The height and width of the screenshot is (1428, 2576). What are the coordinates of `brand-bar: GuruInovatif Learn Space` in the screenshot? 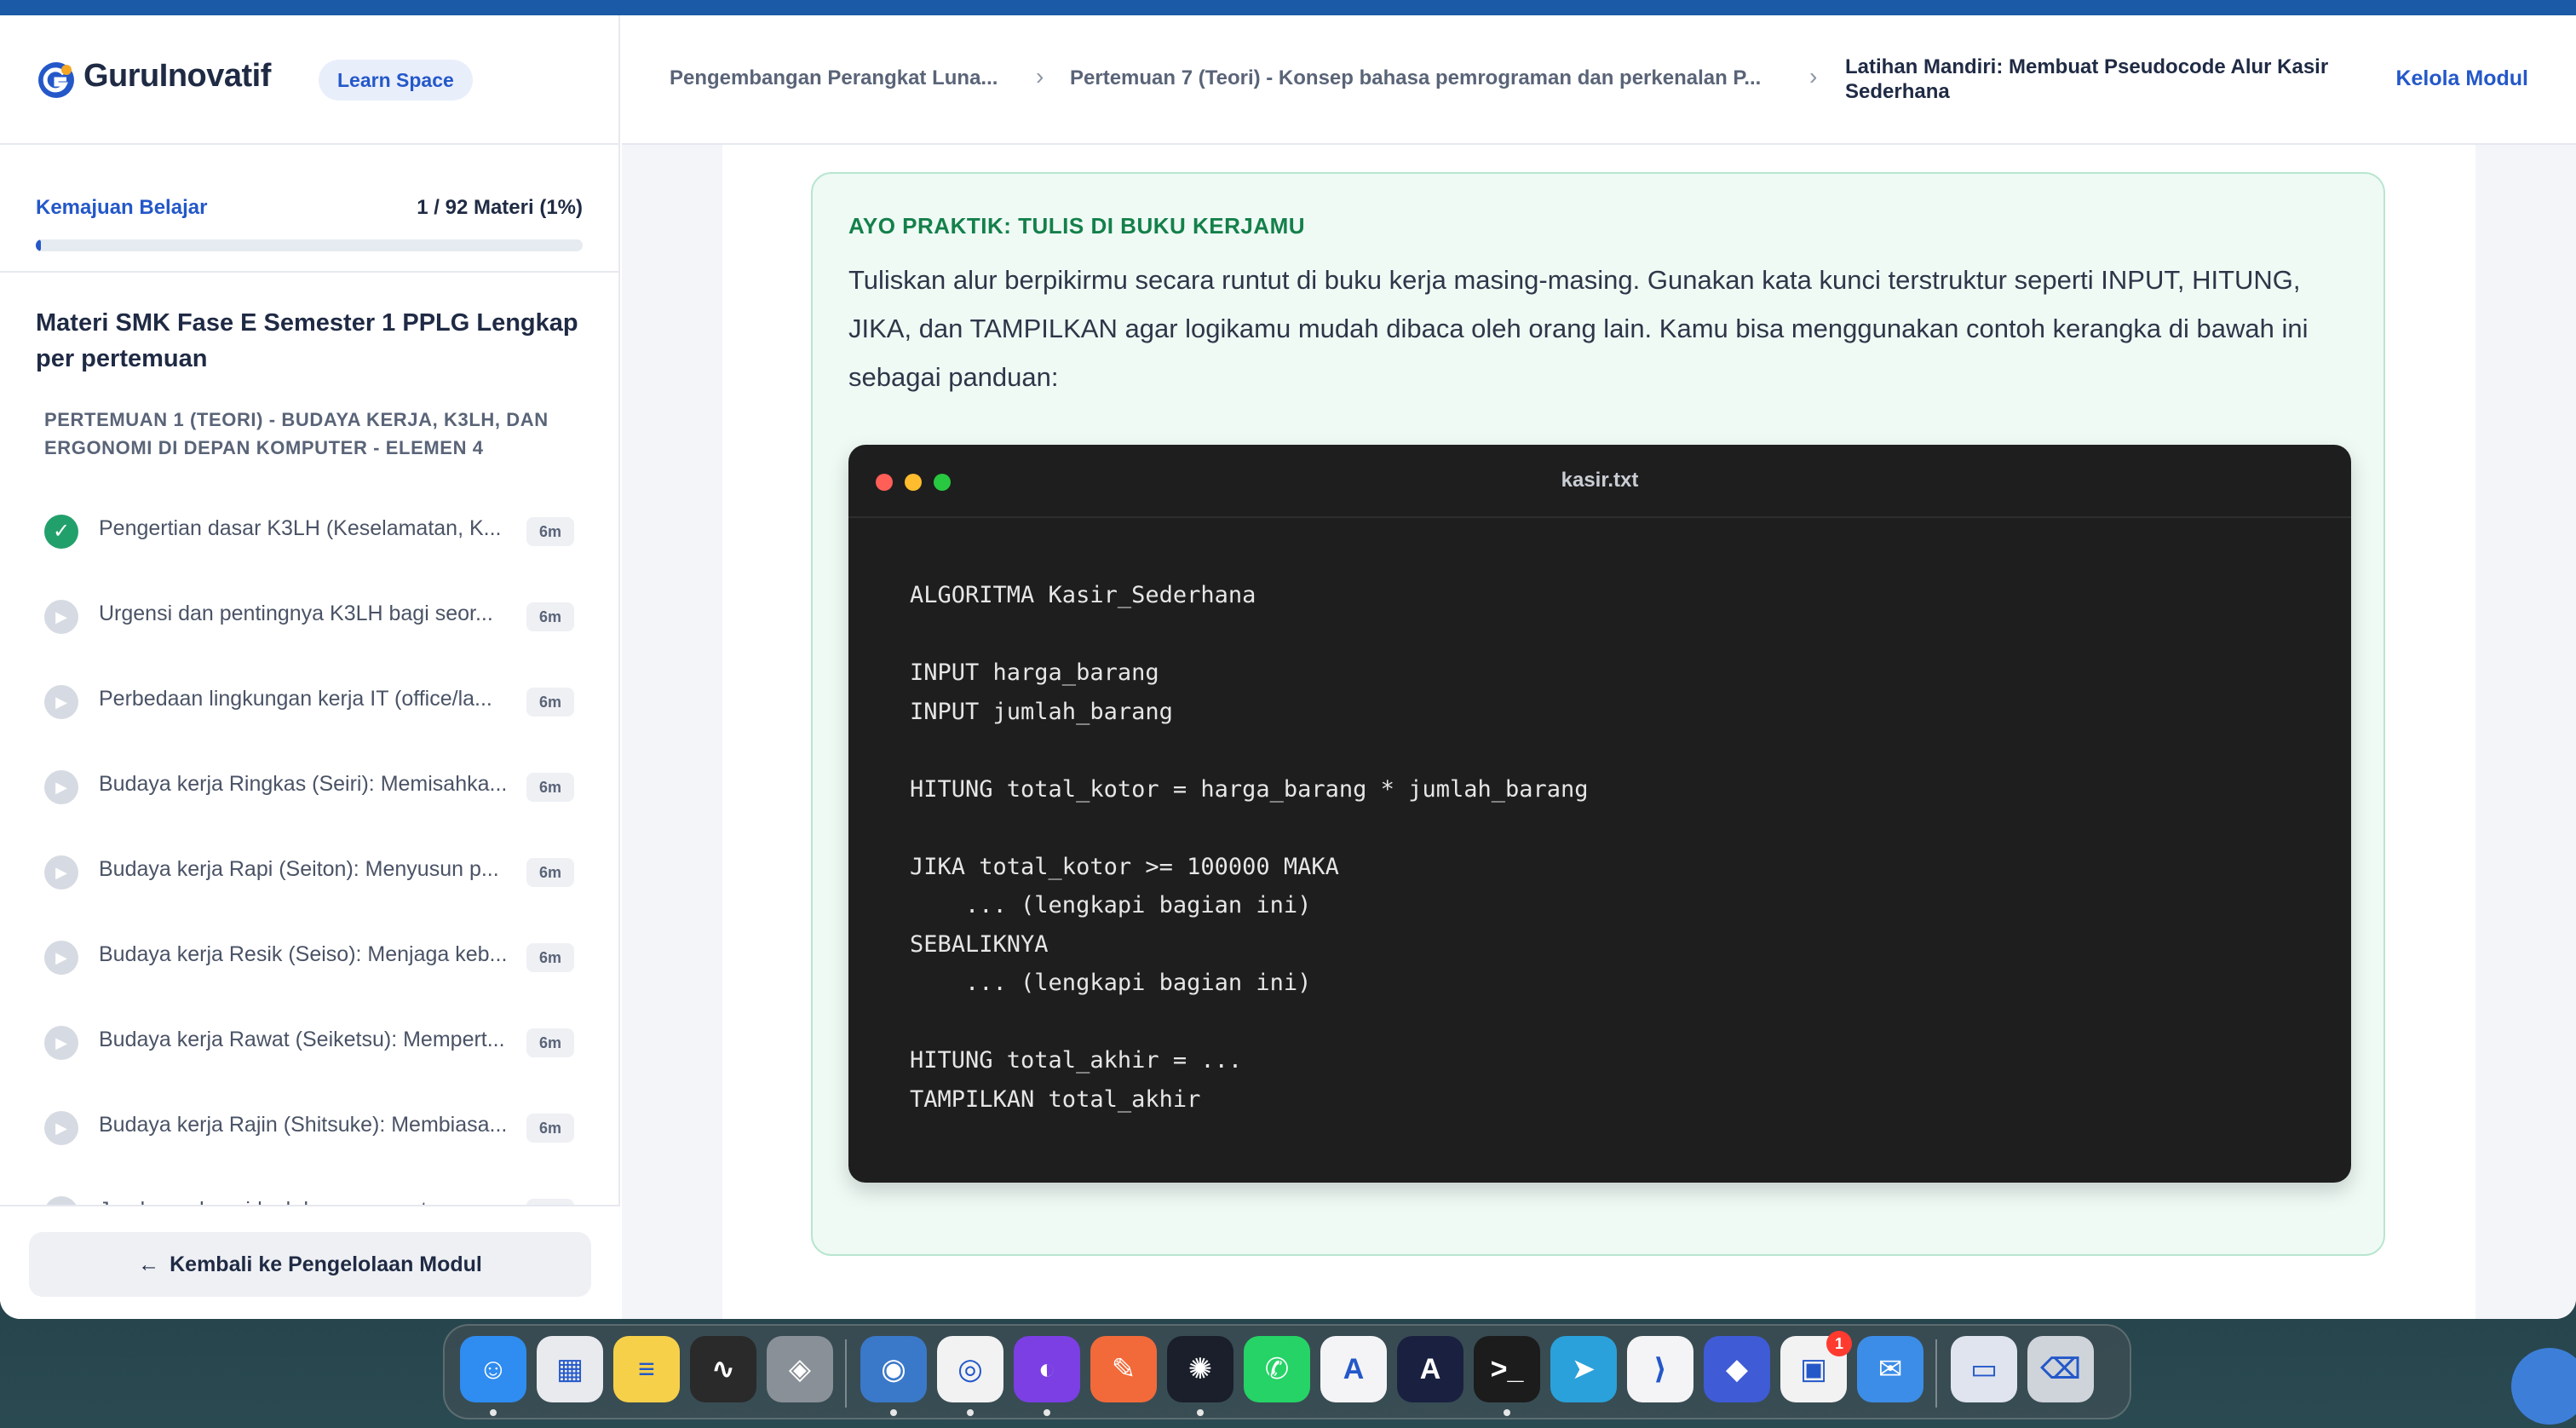 It's located at (310, 80).